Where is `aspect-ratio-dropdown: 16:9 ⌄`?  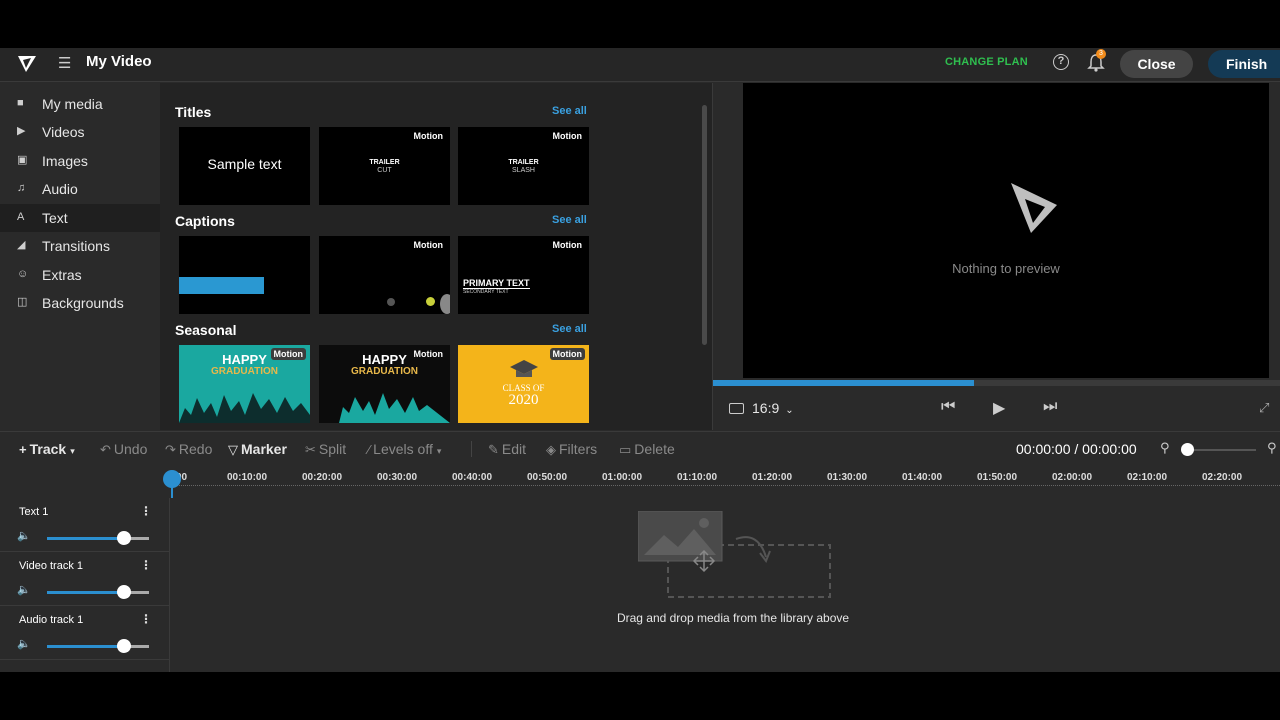 aspect-ratio-dropdown: 16:9 ⌄ is located at coordinates (761, 408).